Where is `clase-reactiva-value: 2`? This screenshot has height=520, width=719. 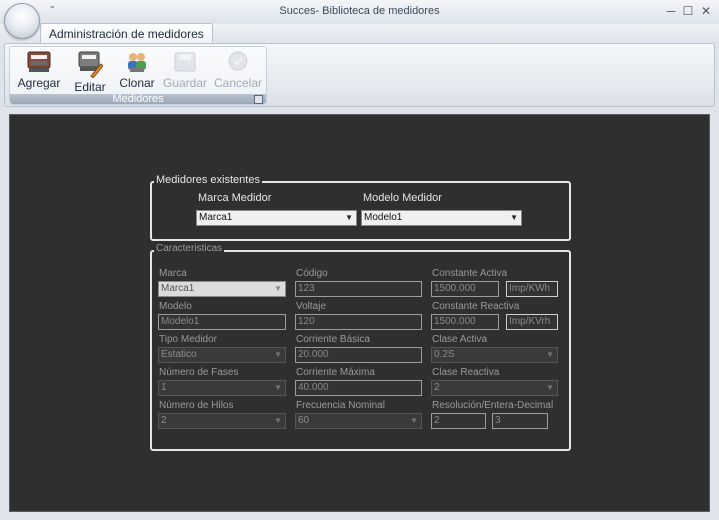
clase-reactiva-value: 2 is located at coordinates (437, 387).